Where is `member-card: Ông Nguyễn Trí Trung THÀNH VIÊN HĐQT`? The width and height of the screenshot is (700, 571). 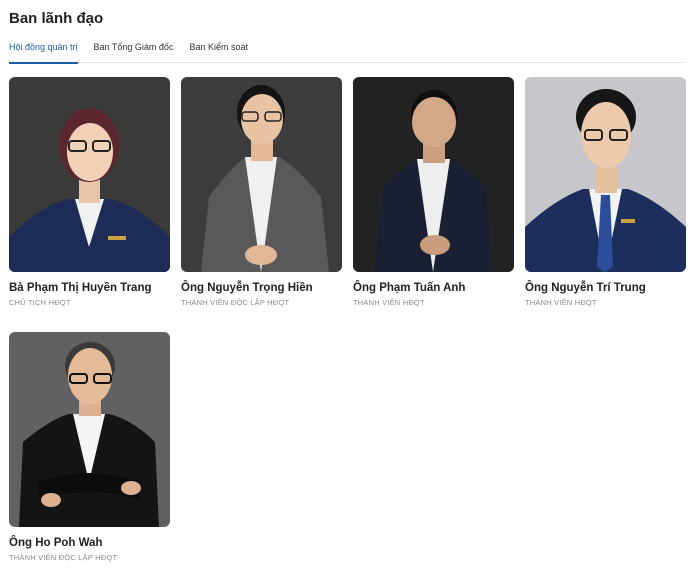
member-card: Ông Nguyễn Trí Trung THÀNH VIÊN HĐQT is located at coordinates (605, 192).